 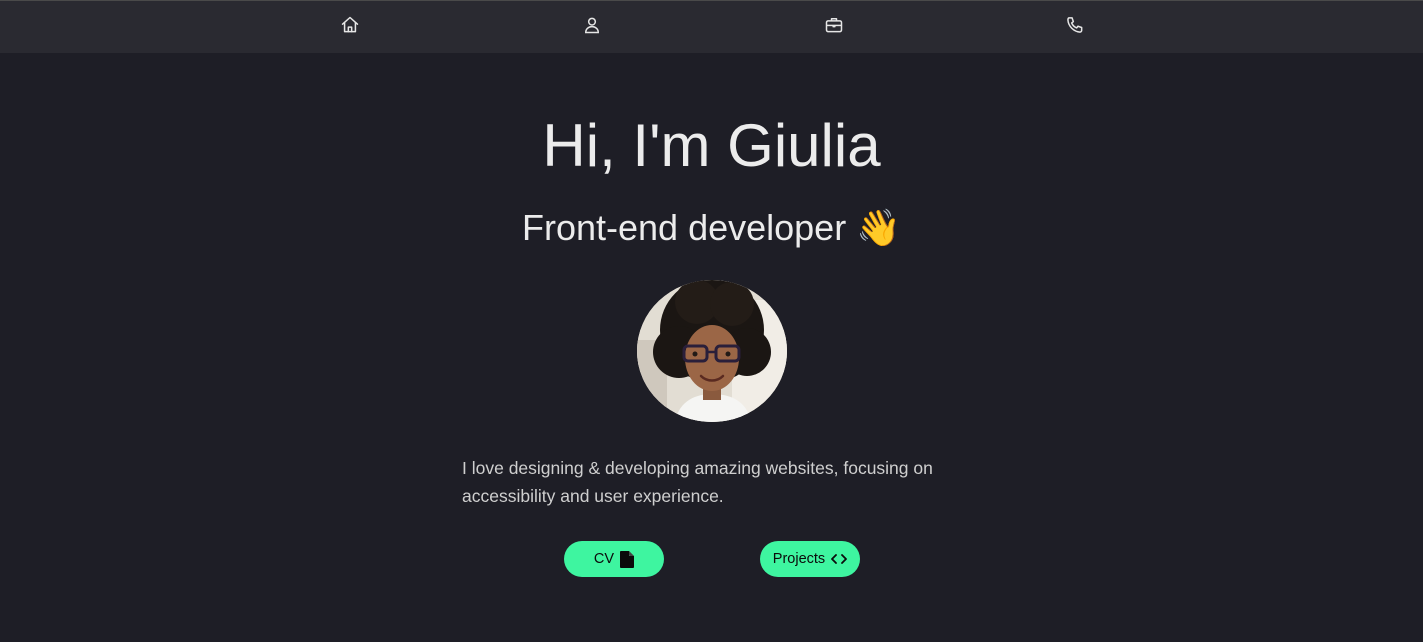 I want to click on waving-hand-emoji: 👋, so click(x=879, y=227).